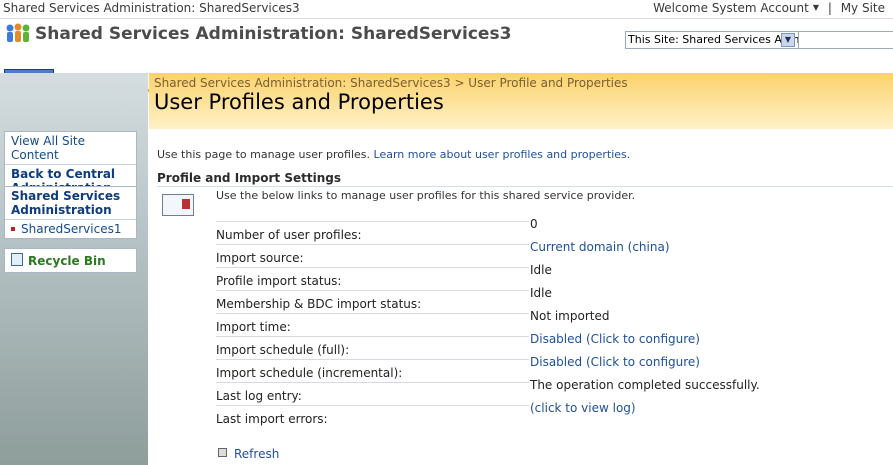 This screenshot has height=465, width=893. Describe the element at coordinates (372, 347) in the screenshot. I see `property-label: Import schedule (full):` at that location.